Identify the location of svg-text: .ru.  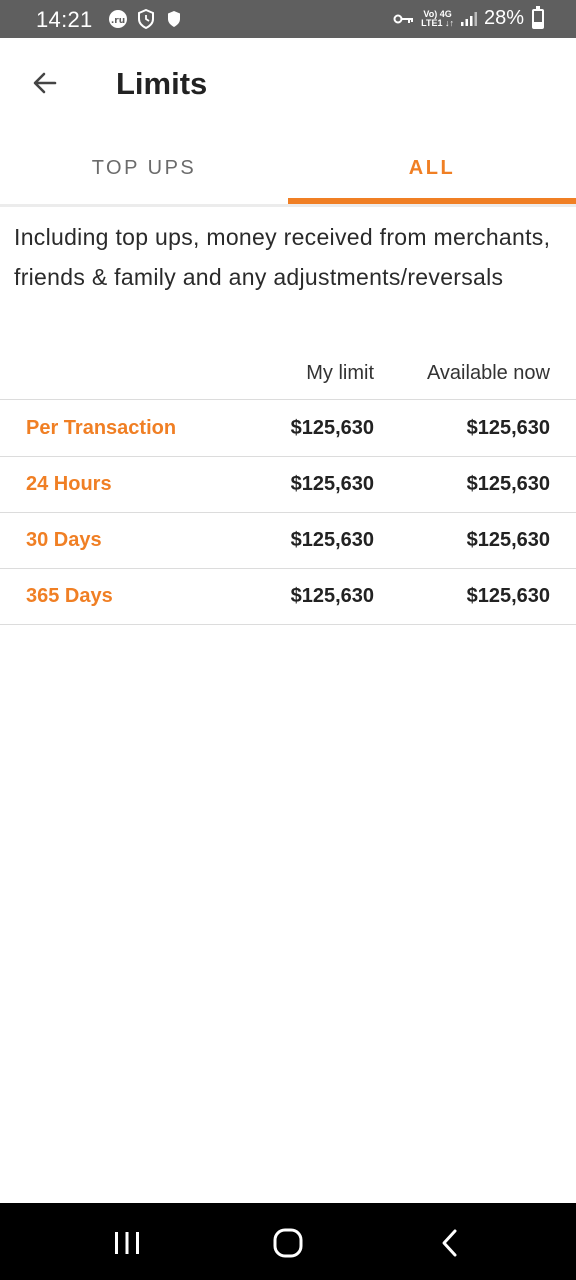
(118, 21).